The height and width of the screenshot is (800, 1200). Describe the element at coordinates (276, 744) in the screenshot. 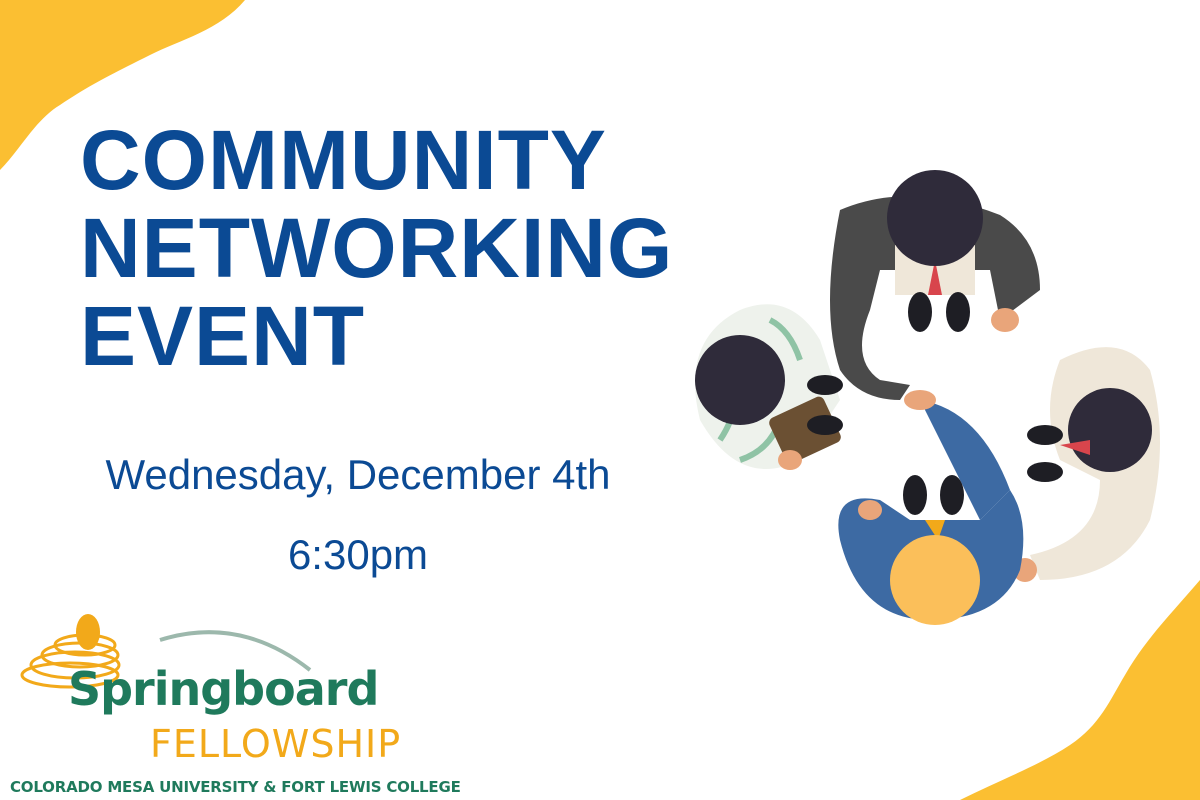

I see `logo-wordmark-fellowship: FELLOWSHIP` at that location.